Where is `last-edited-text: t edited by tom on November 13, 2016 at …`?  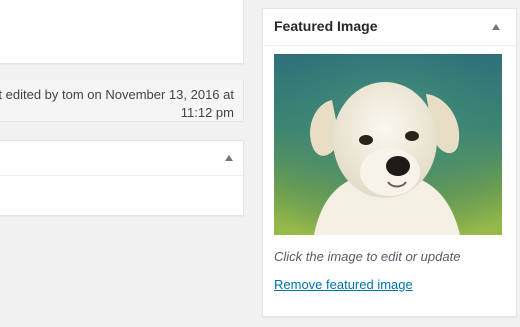
last-edited-text: t edited by tom on November 13, 2016 at … is located at coordinates (117, 103).